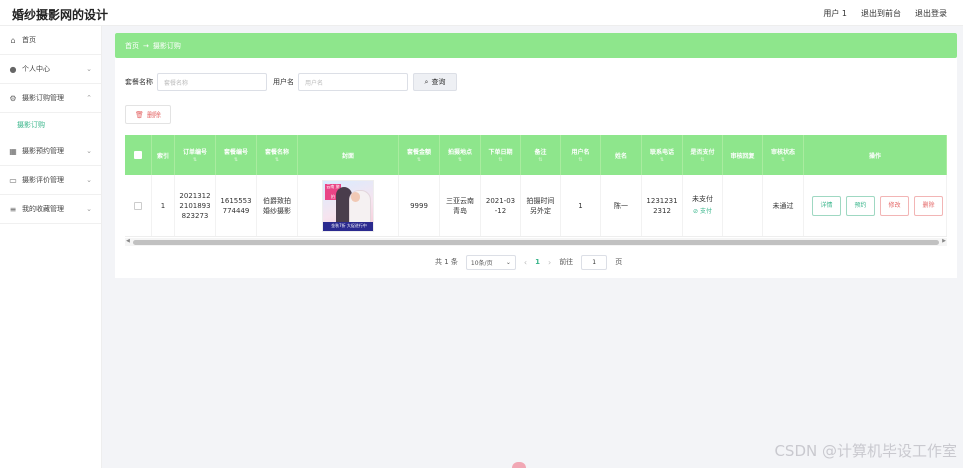 Image resolution: width=963 pixels, height=468 pixels. What do you see at coordinates (928, 205) in the screenshot?
I see `delete-button: 删除` at bounding box center [928, 205].